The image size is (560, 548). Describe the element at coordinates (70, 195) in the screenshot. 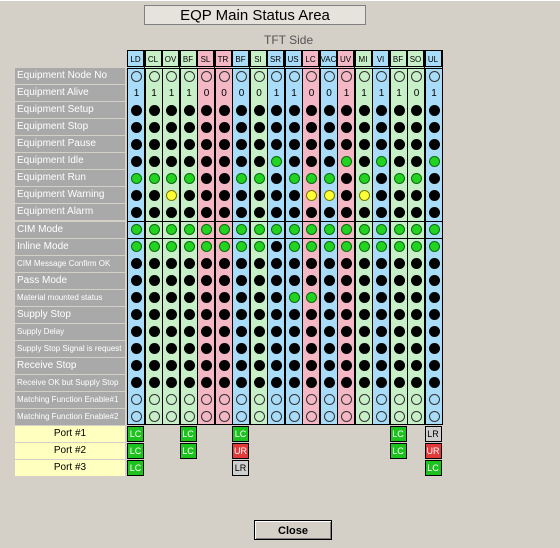

I see `row-label: Equipment Warning` at that location.